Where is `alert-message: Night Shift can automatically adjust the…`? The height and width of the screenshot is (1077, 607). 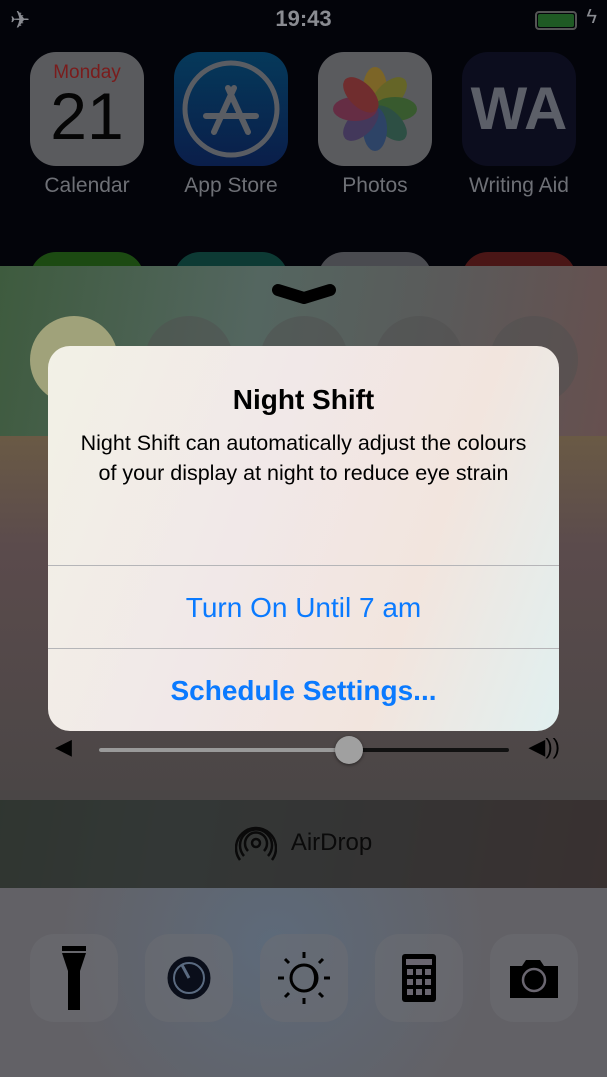 alert-message: Night Shift can automatically adjust the… is located at coordinates (303, 458).